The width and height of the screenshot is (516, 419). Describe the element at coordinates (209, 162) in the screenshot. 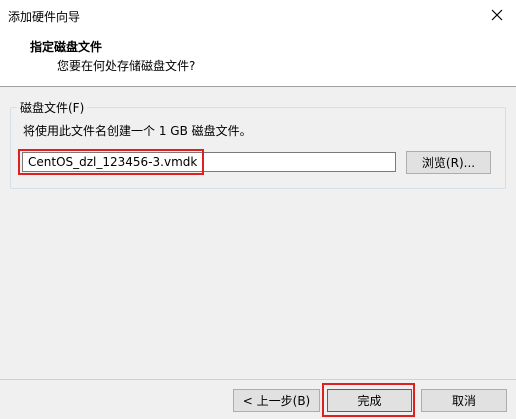

I see `disk-file-name-input` at that location.